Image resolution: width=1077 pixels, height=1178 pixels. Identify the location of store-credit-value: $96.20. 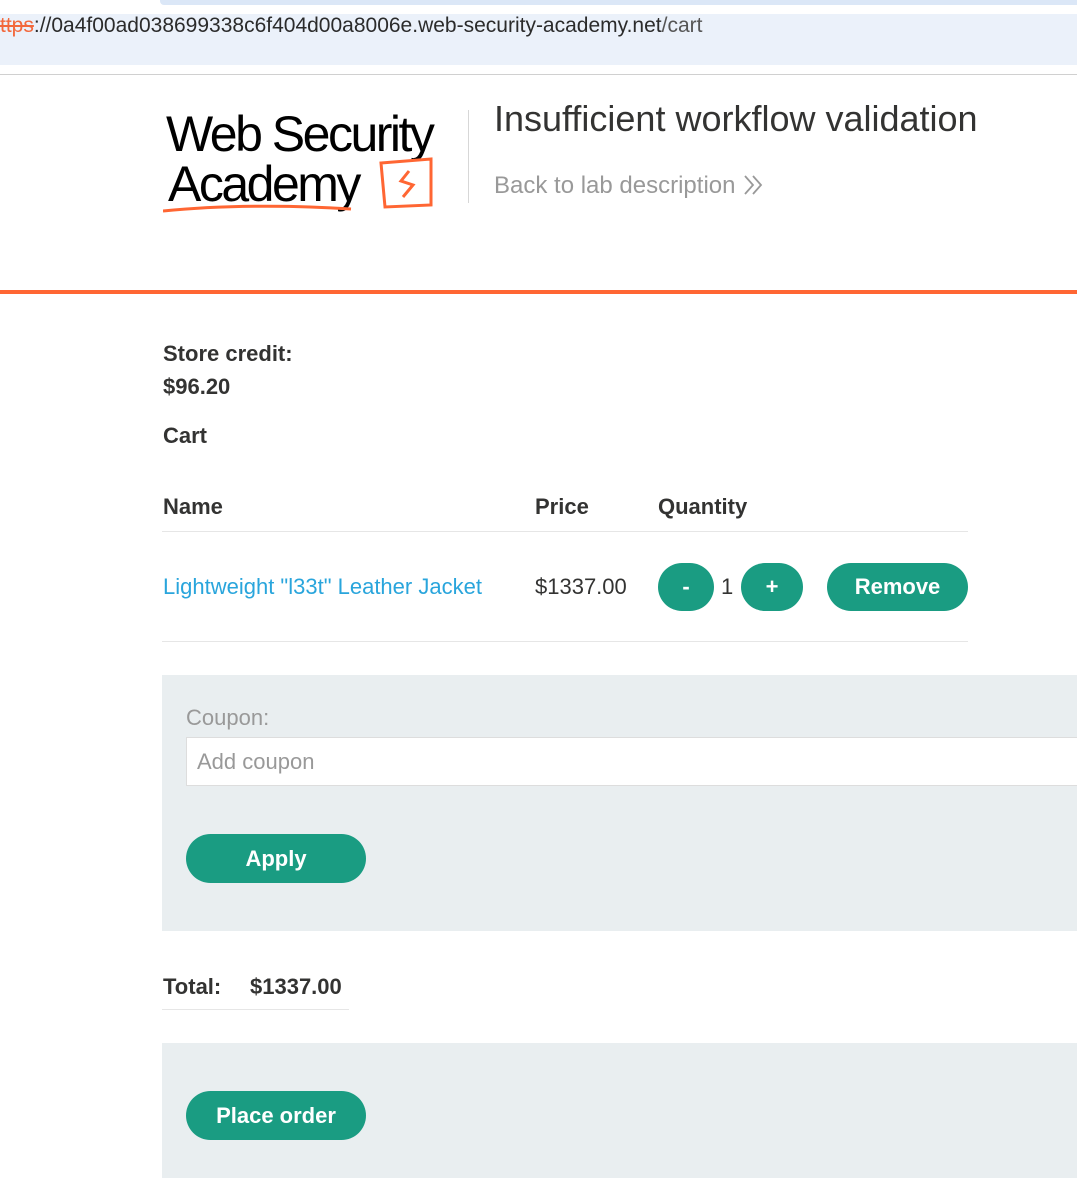
(197, 386).